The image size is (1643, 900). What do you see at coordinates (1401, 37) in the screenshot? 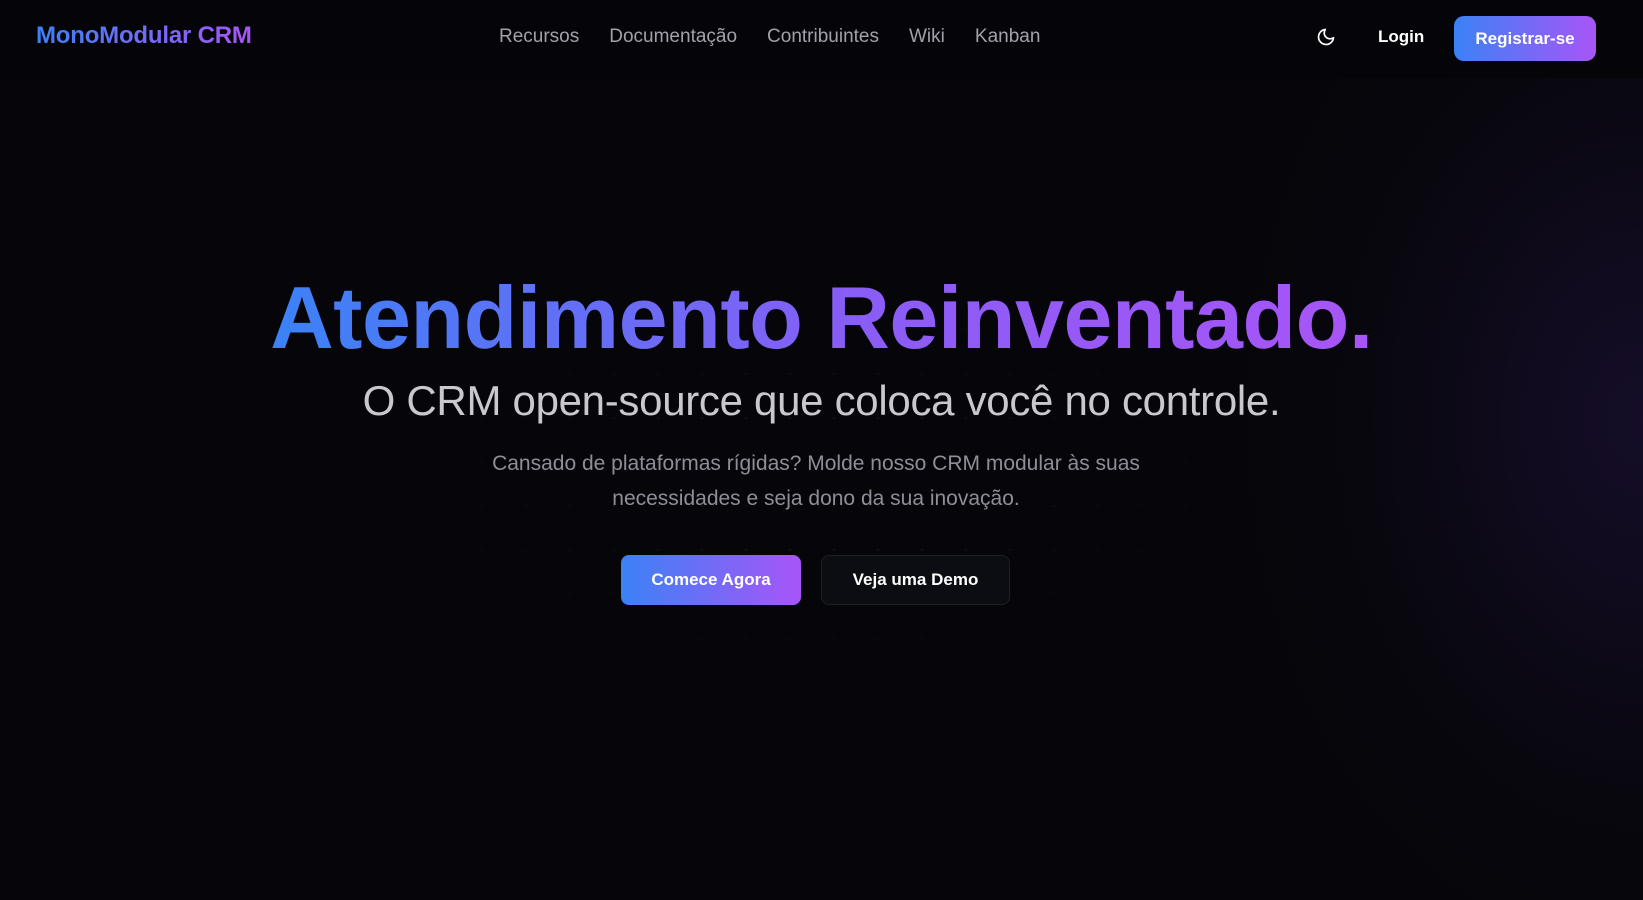
I see `login-link: Login` at bounding box center [1401, 37].